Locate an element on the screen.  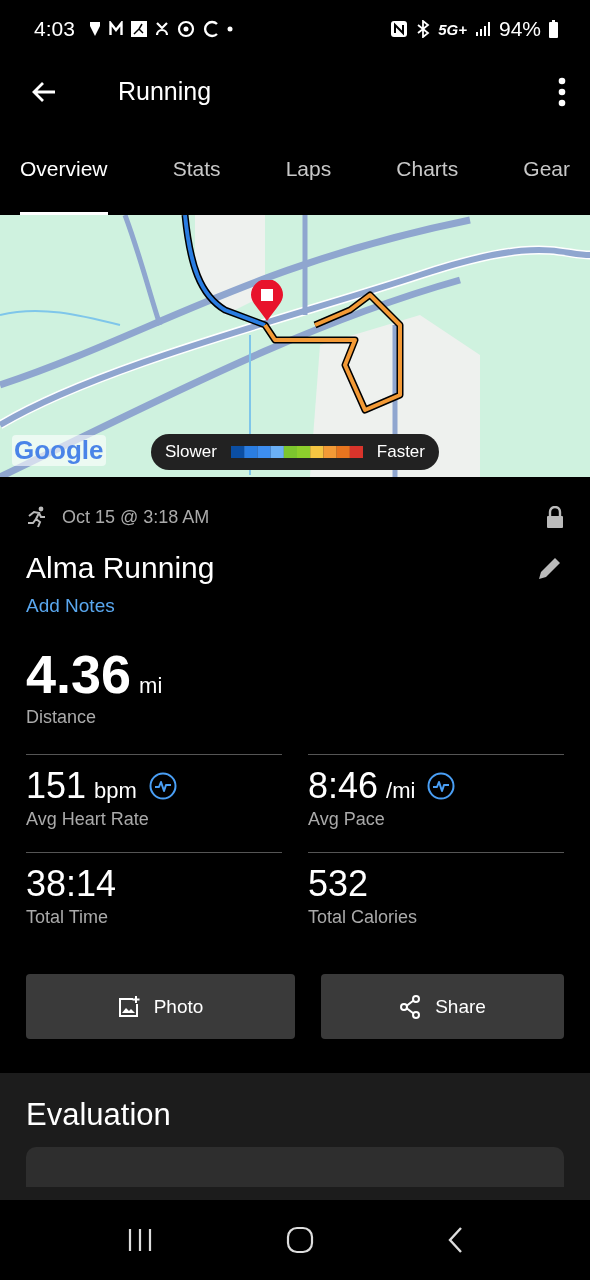
add-notes-link: Add Notes is located at coordinates (70, 606).